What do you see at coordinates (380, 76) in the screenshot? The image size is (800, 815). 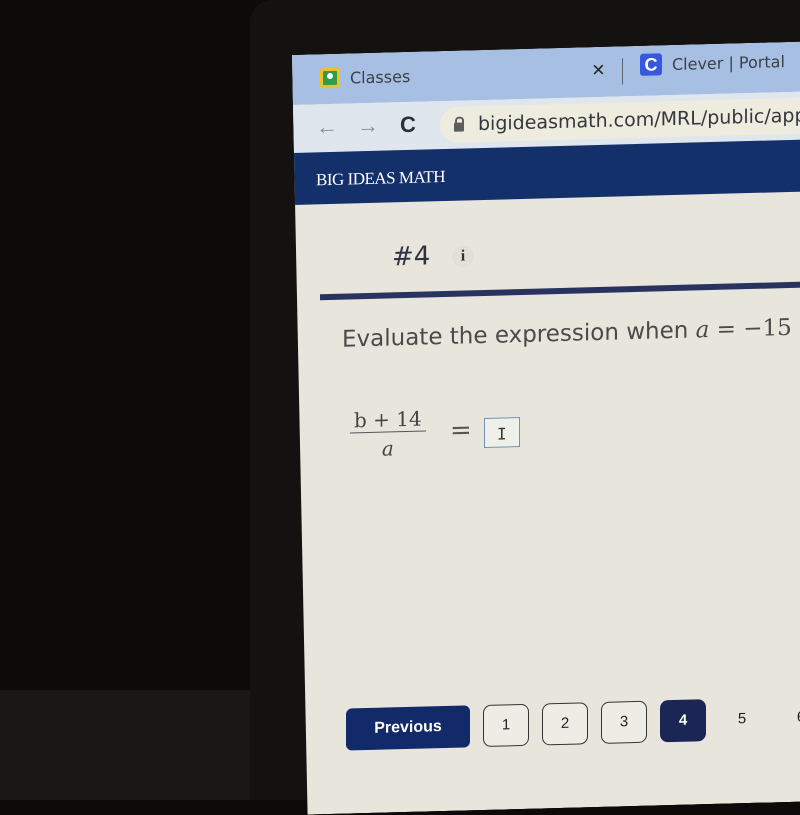 I see `tab-title: Classes` at bounding box center [380, 76].